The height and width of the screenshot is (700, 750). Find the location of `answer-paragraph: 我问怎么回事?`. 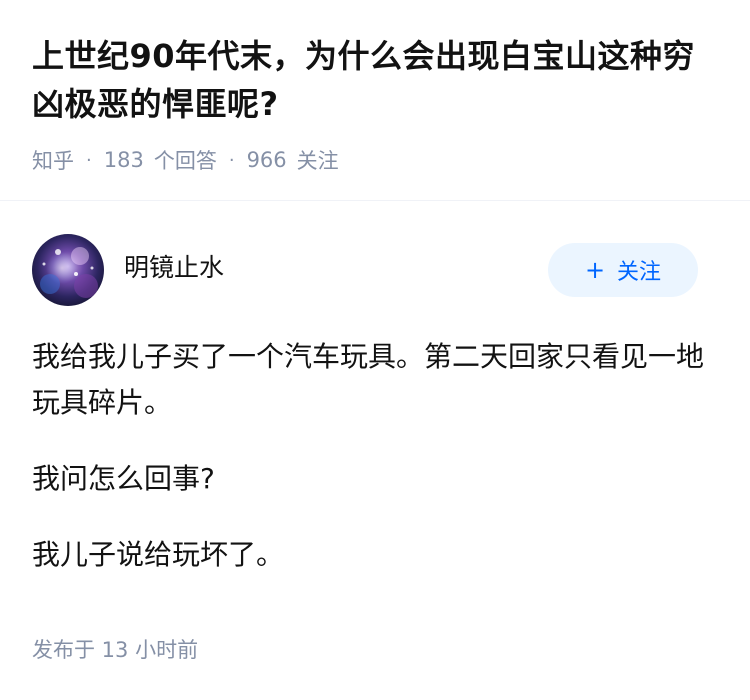

answer-paragraph: 我问怎么回事? is located at coordinates (123, 478).